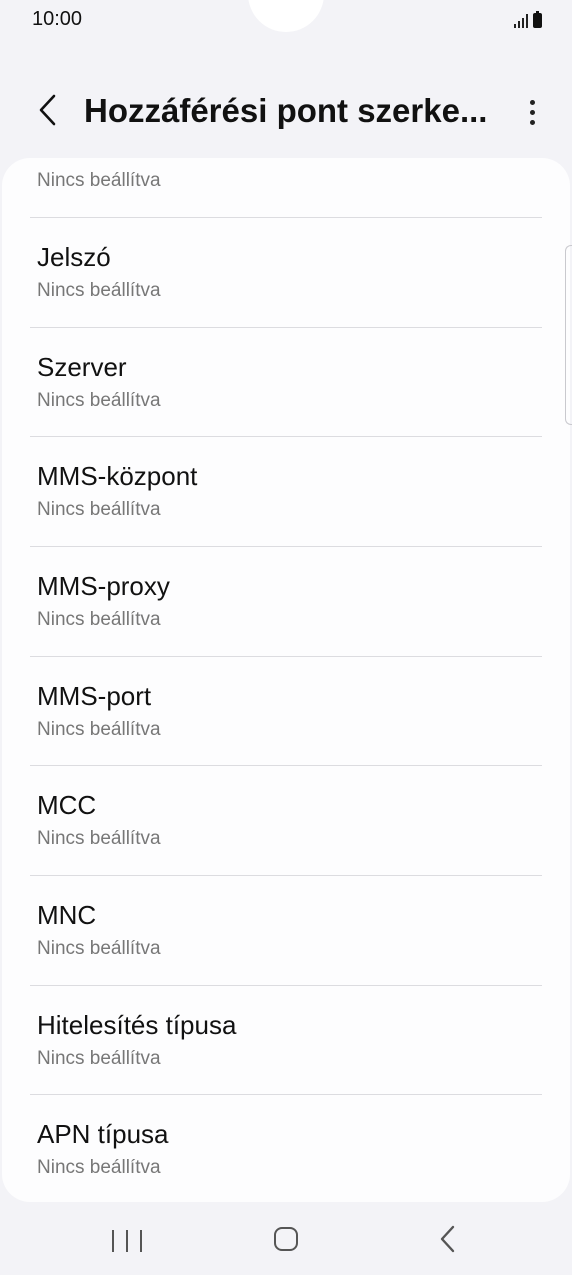 This screenshot has width=572, height=1275. I want to click on list-item-mms-center: MMS-központ Nincs beállítva, so click(286, 491).